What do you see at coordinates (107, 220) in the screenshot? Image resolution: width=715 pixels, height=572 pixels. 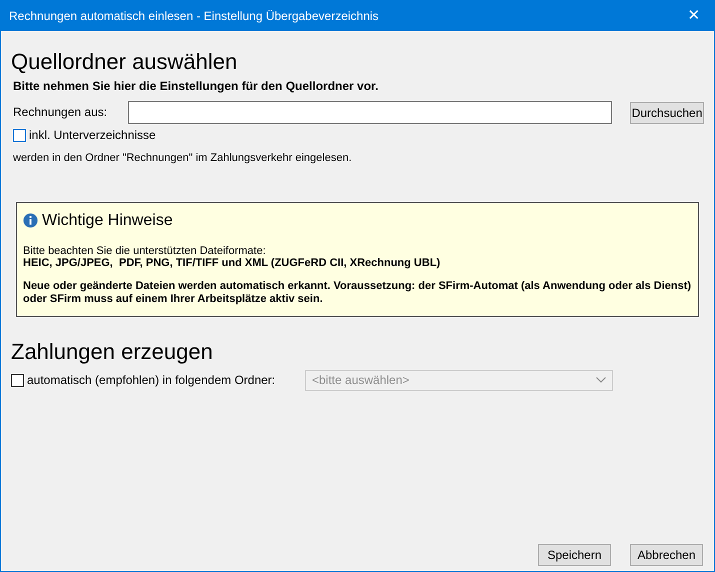 I see `notice-title: Wichtige Hinweise` at bounding box center [107, 220].